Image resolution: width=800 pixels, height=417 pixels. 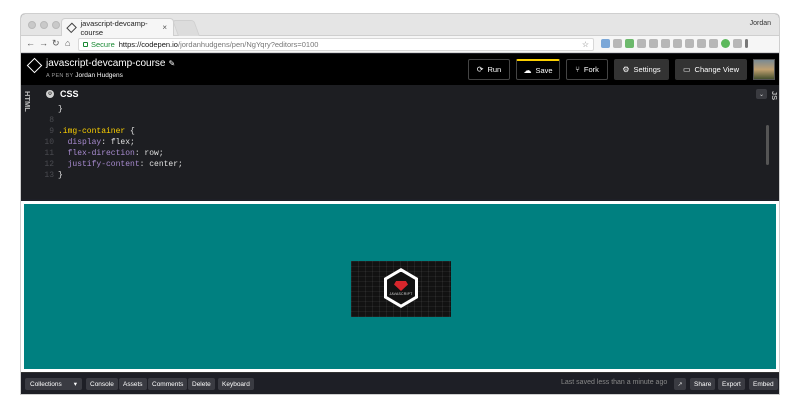 What do you see at coordinates (50, 94) in the screenshot?
I see `css-settings-icon: ⚙` at bounding box center [50, 94].